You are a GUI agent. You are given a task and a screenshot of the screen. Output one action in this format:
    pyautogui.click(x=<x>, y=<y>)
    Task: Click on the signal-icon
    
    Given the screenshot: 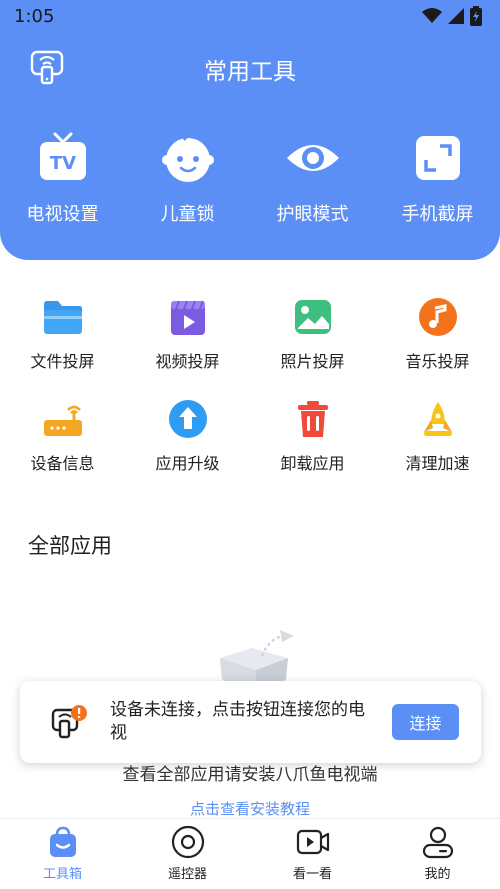 What is the action you would take?
    pyautogui.click(x=456, y=16)
    